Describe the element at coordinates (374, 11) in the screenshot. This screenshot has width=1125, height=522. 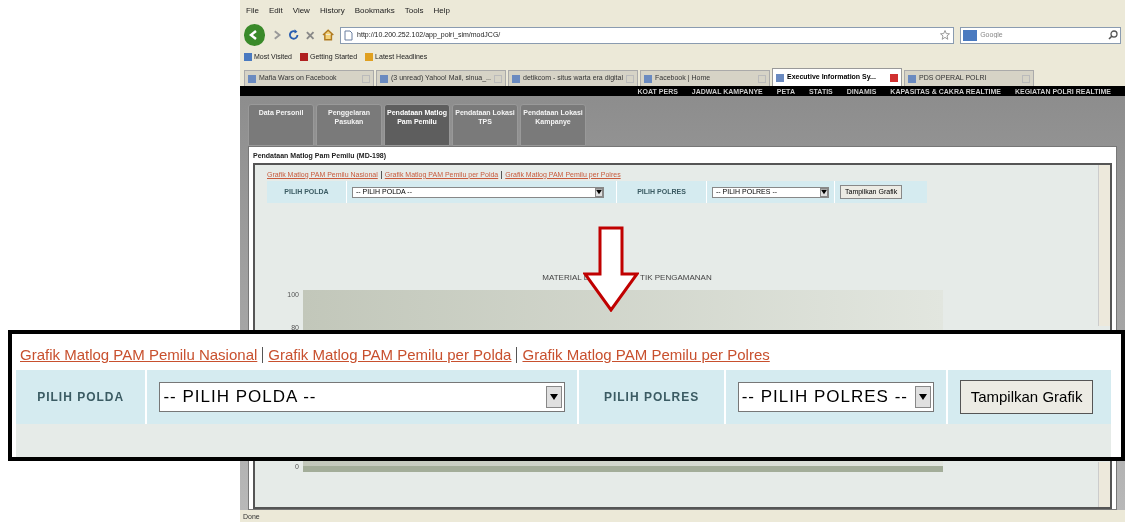
I see `menu-item: Bookmarks` at that location.